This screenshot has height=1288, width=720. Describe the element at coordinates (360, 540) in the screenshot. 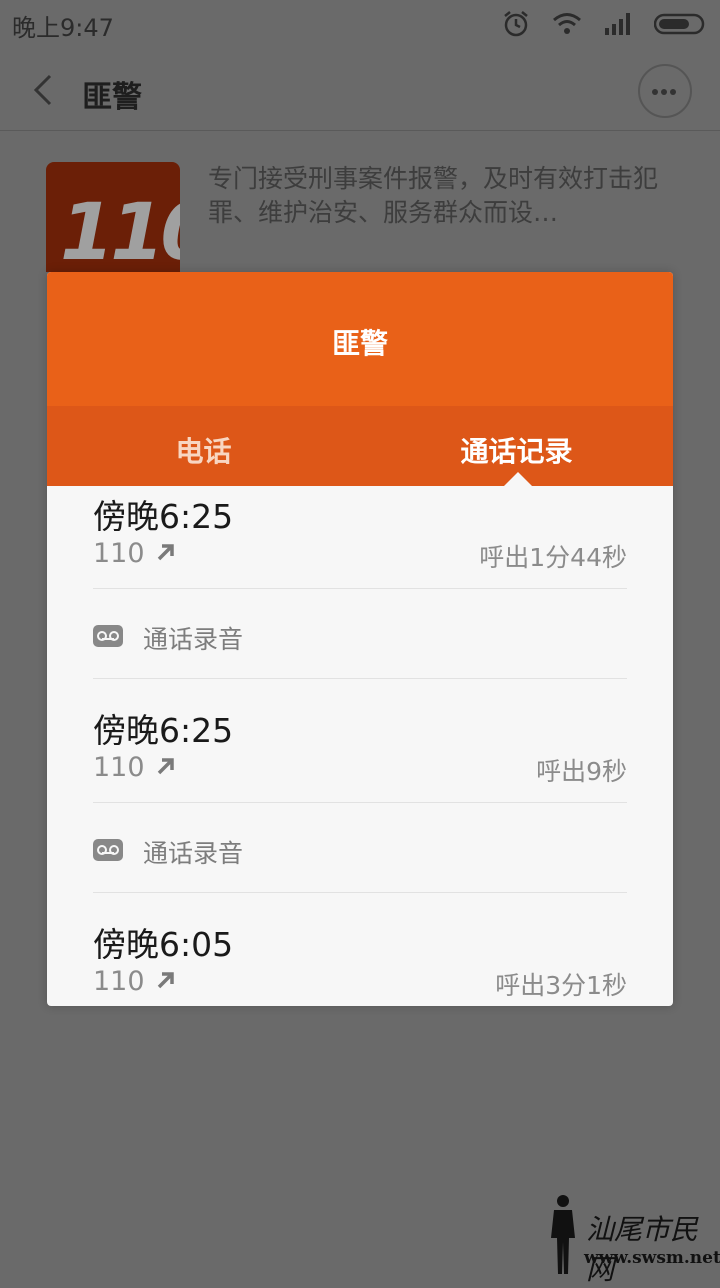

I see `call-record: 傍晚6:25 110 呼出1分44秒` at that location.